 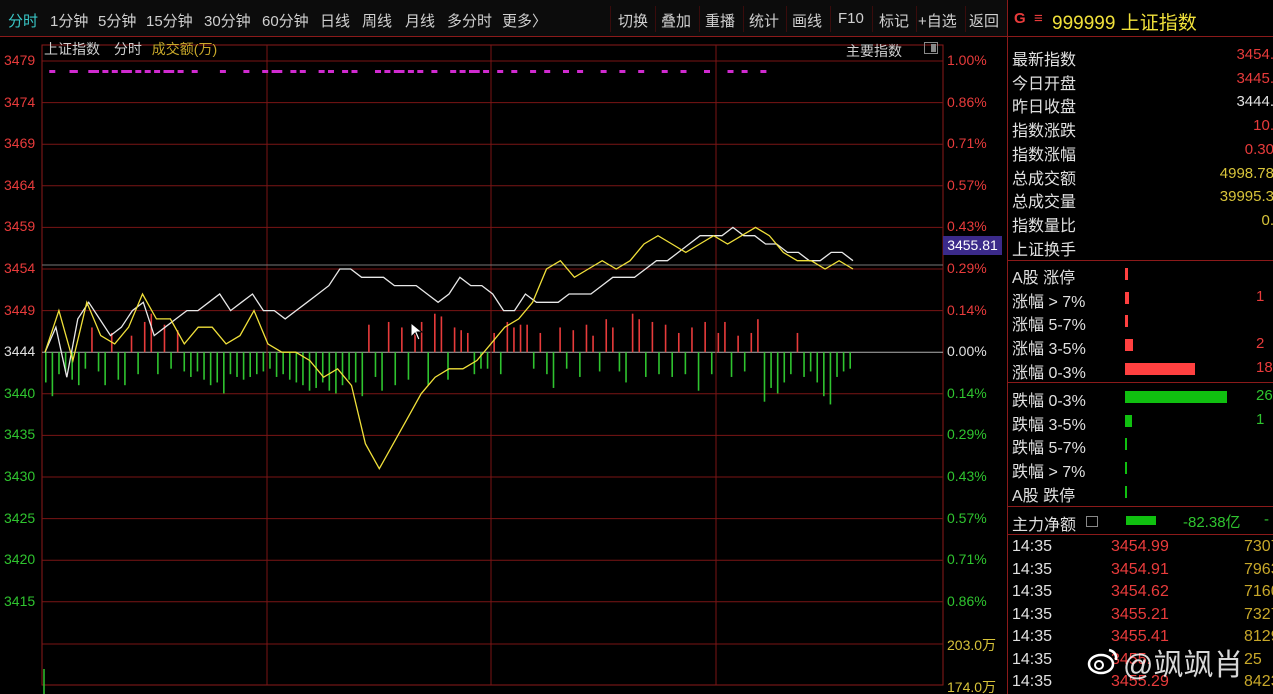 I want to click on tick-price: 3455.21, so click(x=1140, y=614).